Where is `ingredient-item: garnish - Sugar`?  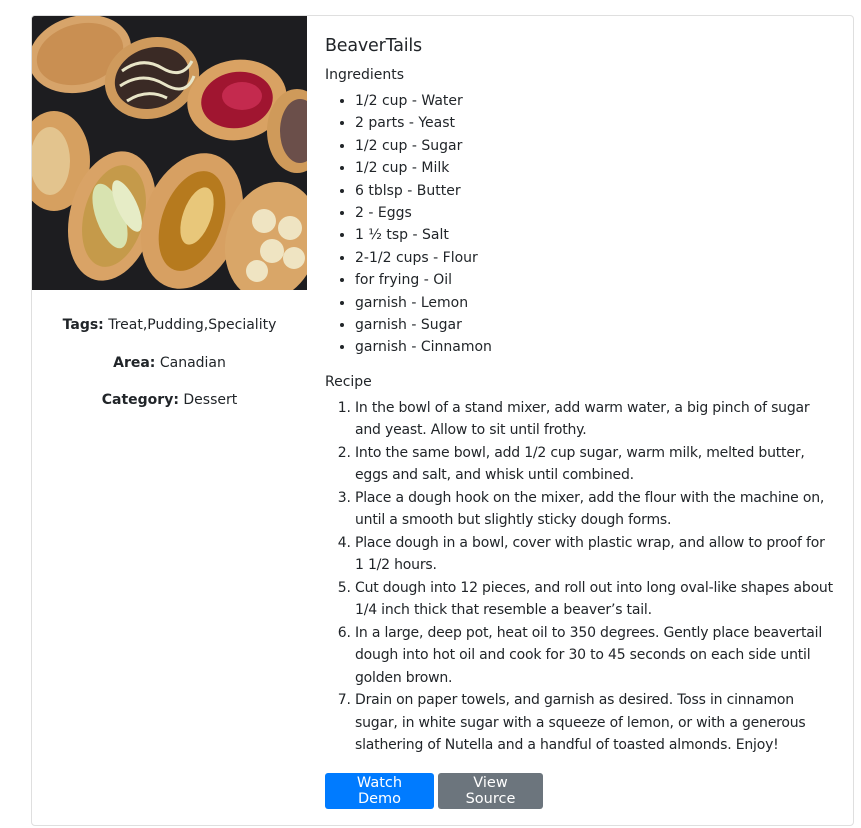 ingredient-item: garnish - Sugar is located at coordinates (600, 325).